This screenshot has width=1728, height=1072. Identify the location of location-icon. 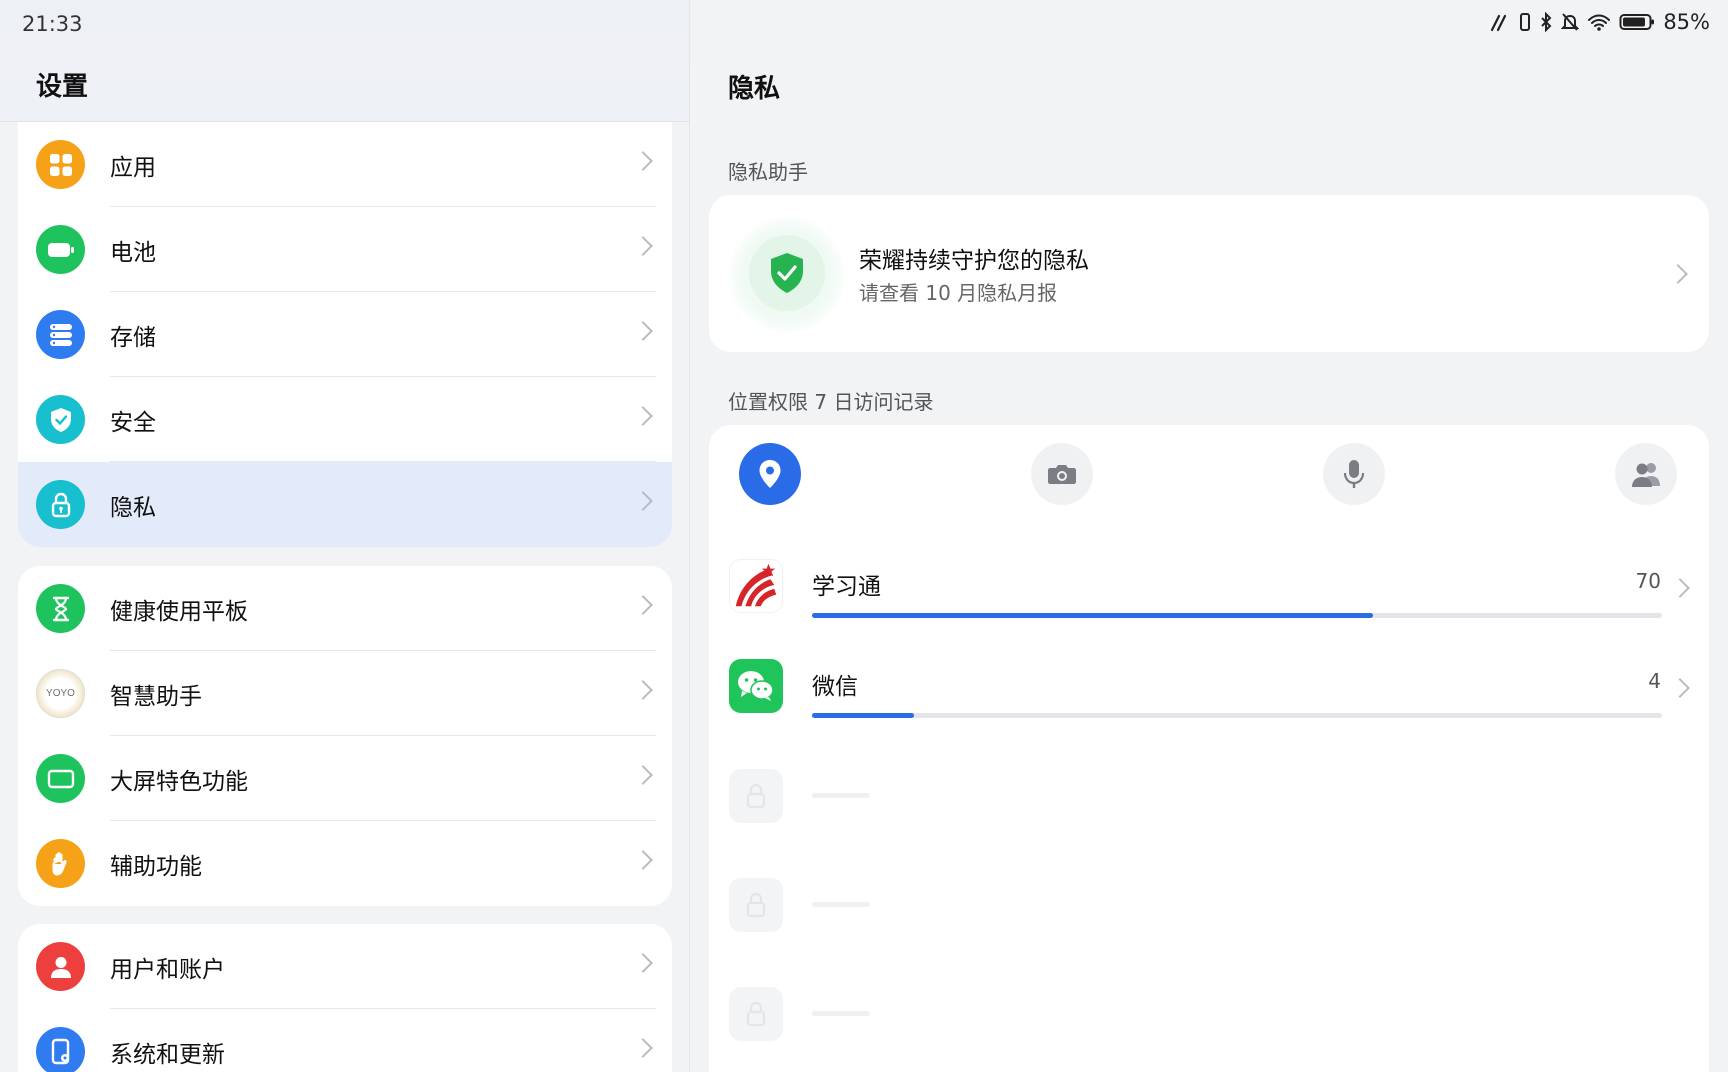
(770, 474).